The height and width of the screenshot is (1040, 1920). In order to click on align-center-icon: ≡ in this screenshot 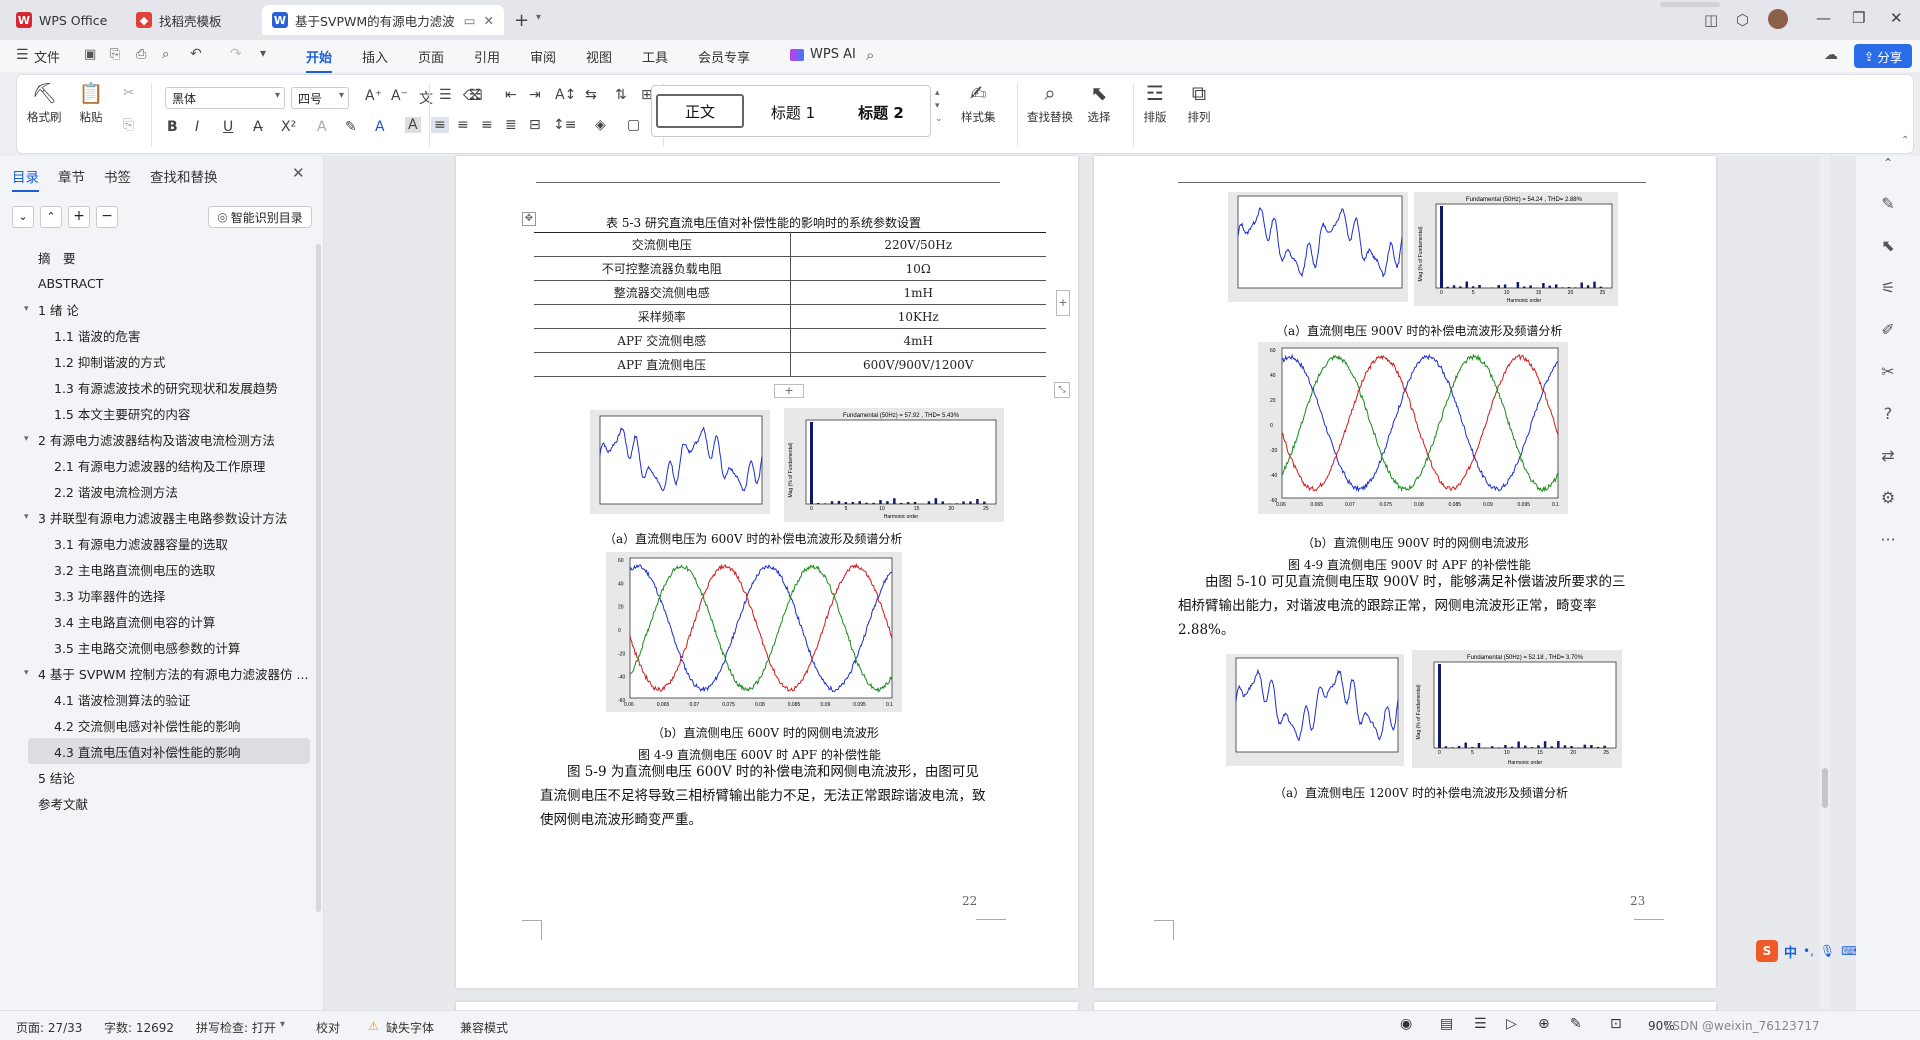, I will do `click(463, 125)`.